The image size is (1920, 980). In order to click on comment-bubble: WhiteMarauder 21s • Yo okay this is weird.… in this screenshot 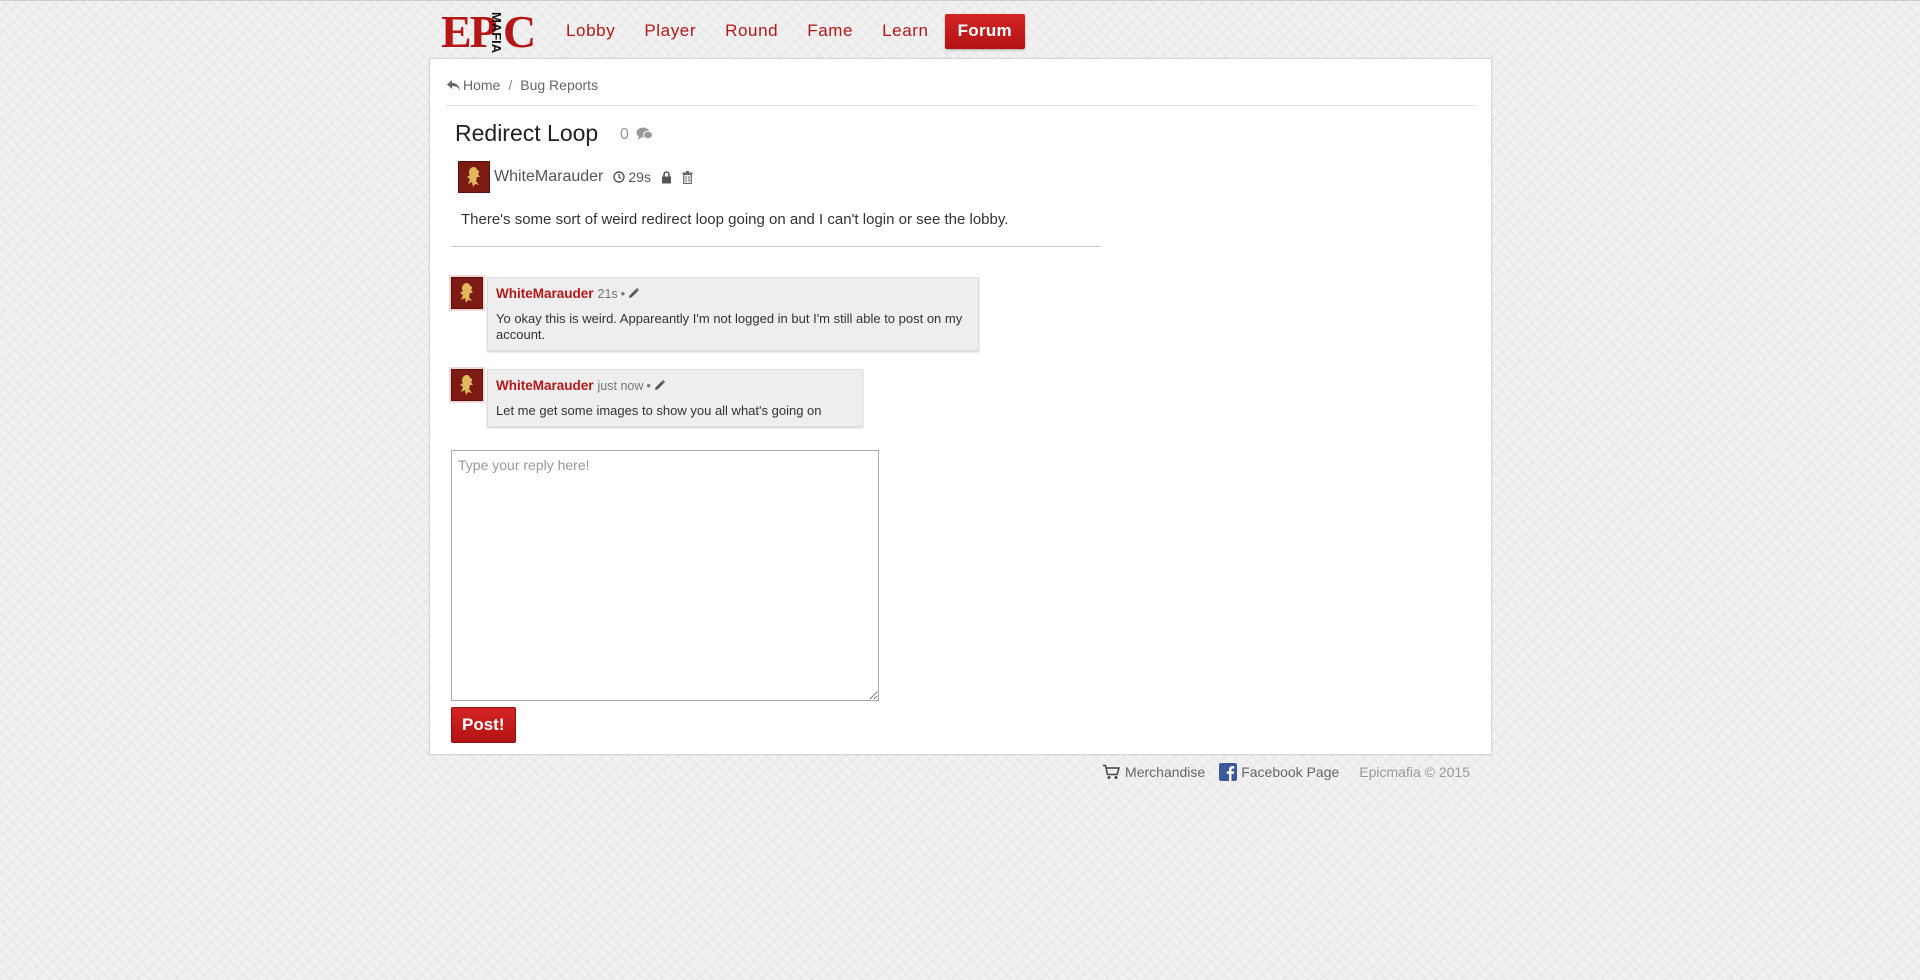, I will do `click(733, 314)`.